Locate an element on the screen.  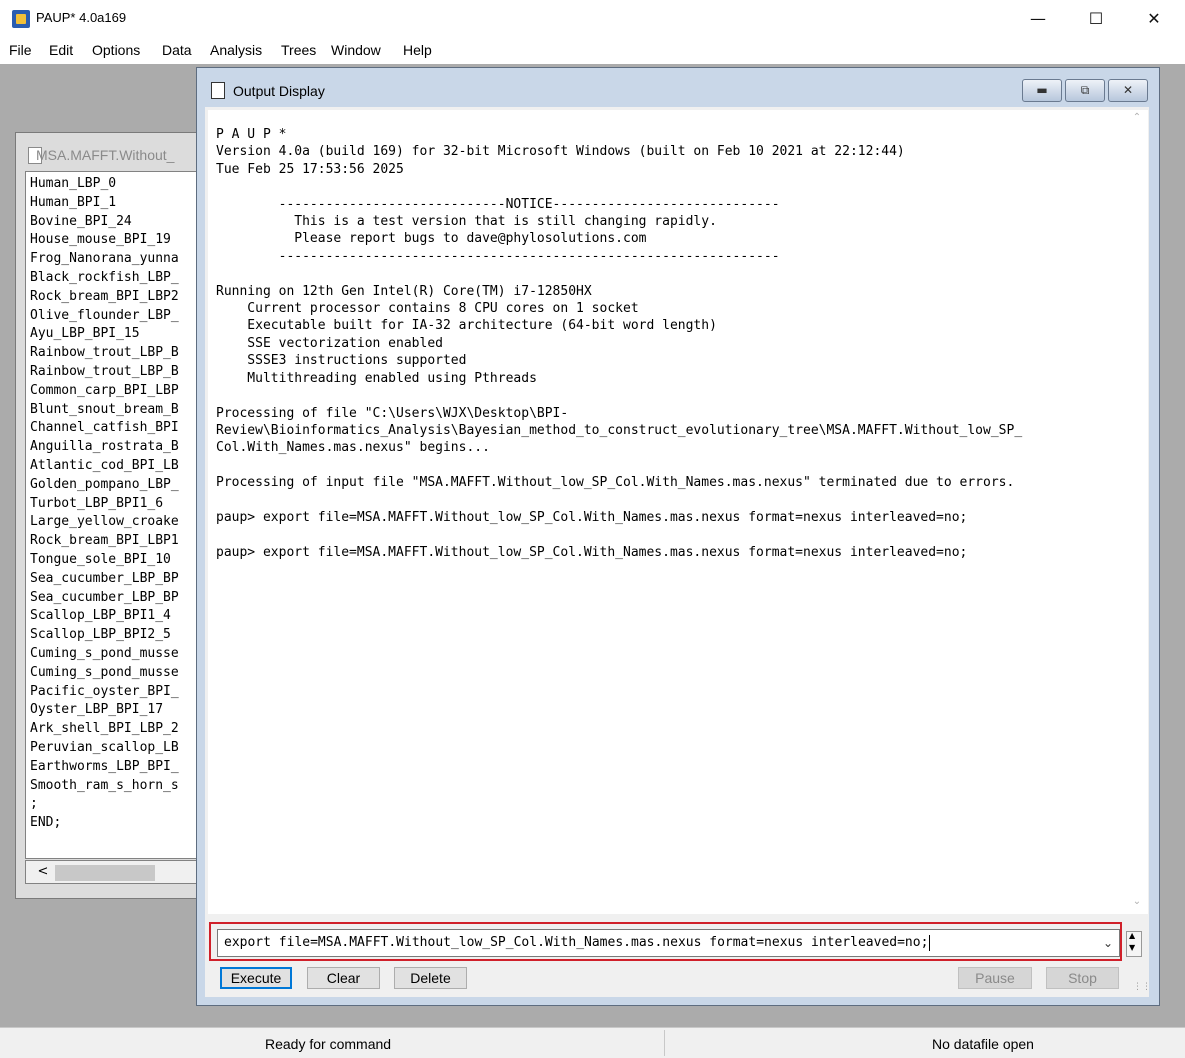
menu-trees: Trees is located at coordinates (298, 50).